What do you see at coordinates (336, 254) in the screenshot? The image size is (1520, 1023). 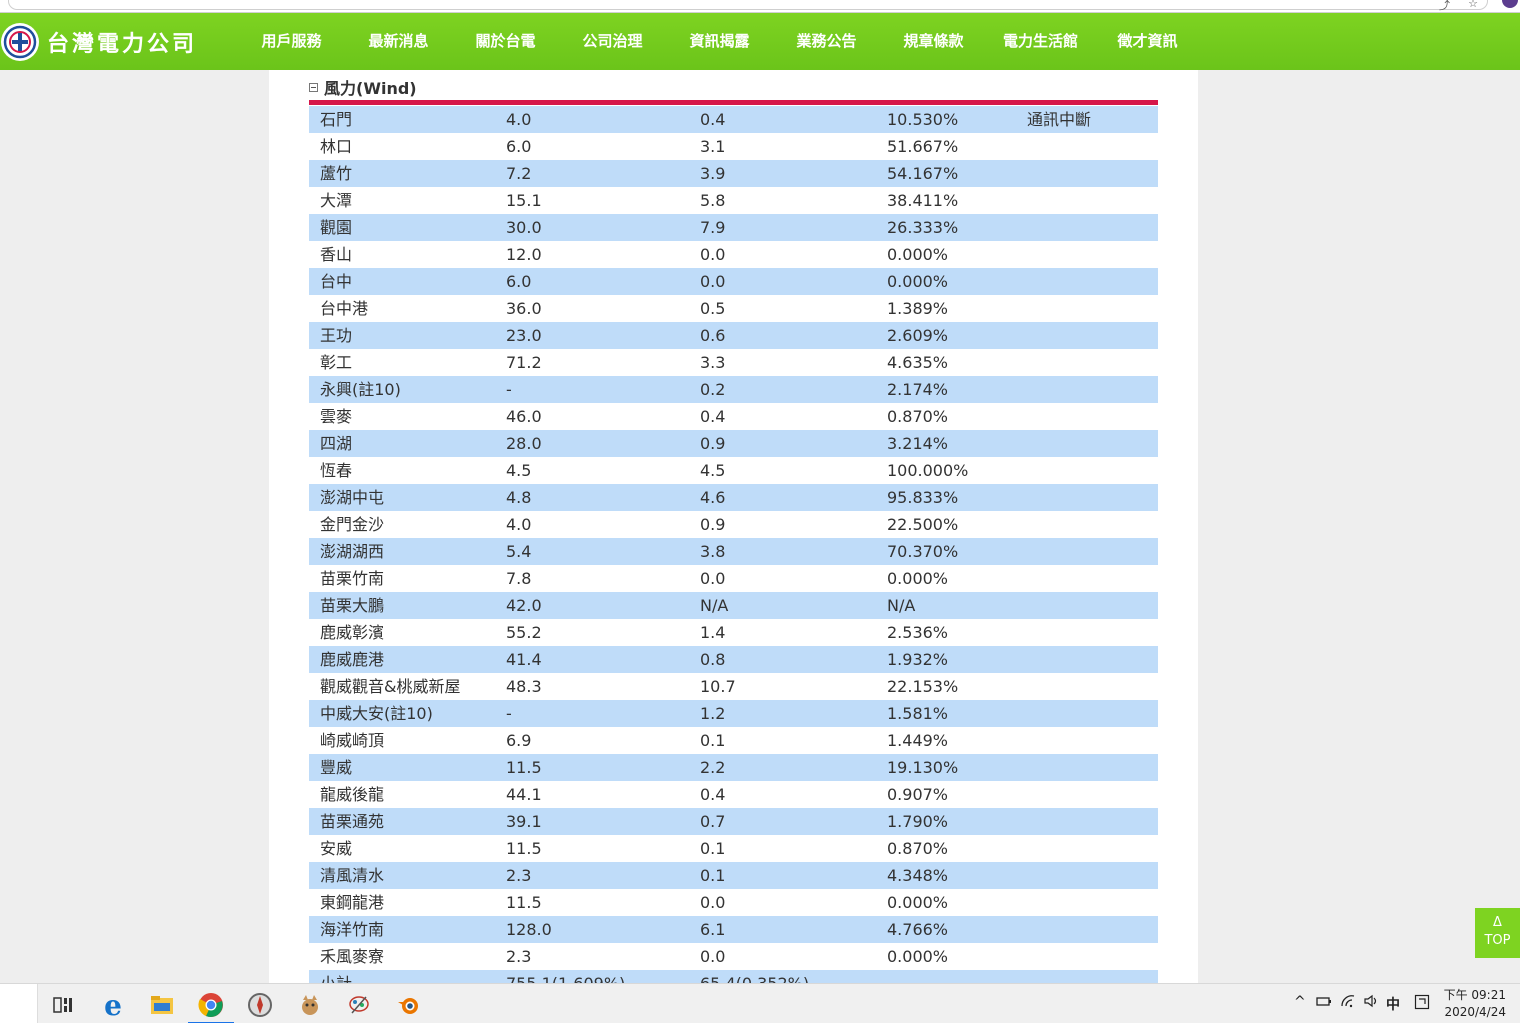 I see `station-name-cell: 香山` at bounding box center [336, 254].